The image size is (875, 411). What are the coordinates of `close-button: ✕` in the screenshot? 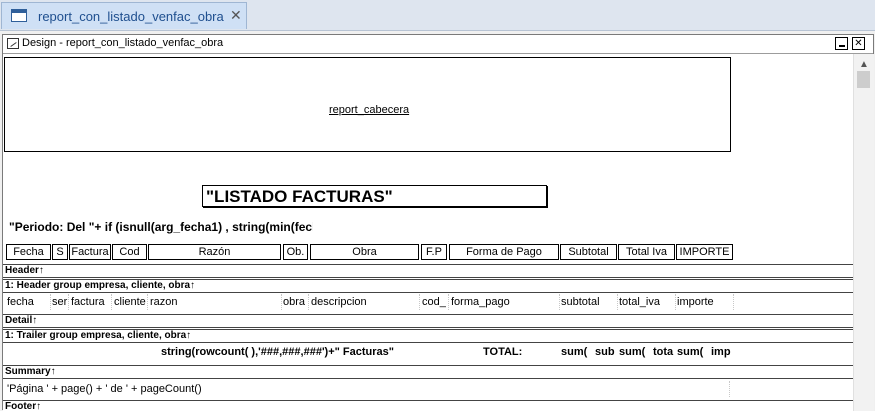 It's located at (858, 43).